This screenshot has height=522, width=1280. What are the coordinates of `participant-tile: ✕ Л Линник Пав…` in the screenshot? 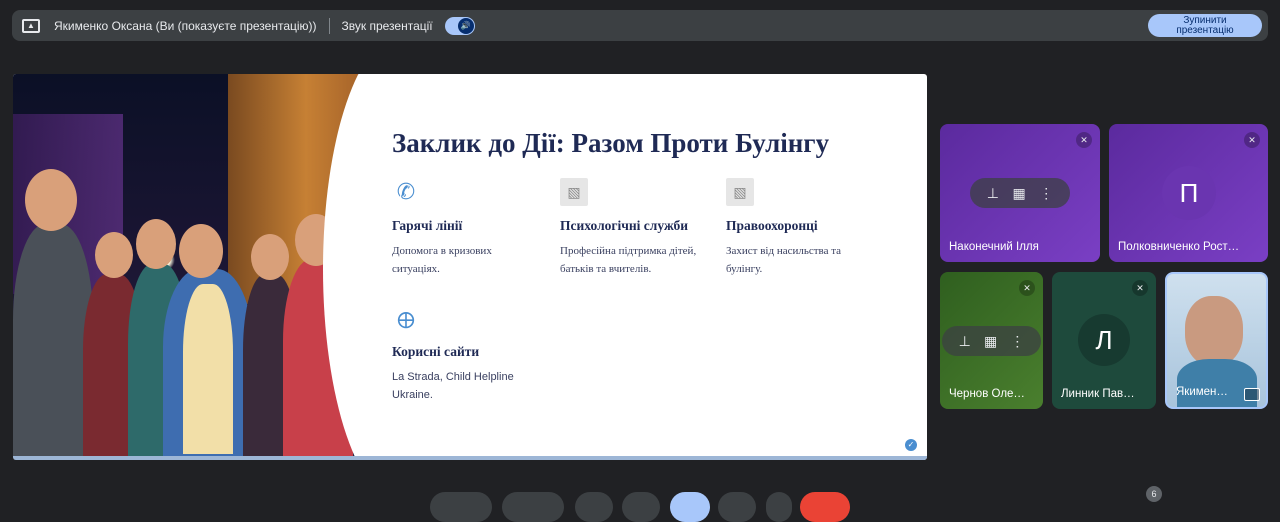 It's located at (1104, 340).